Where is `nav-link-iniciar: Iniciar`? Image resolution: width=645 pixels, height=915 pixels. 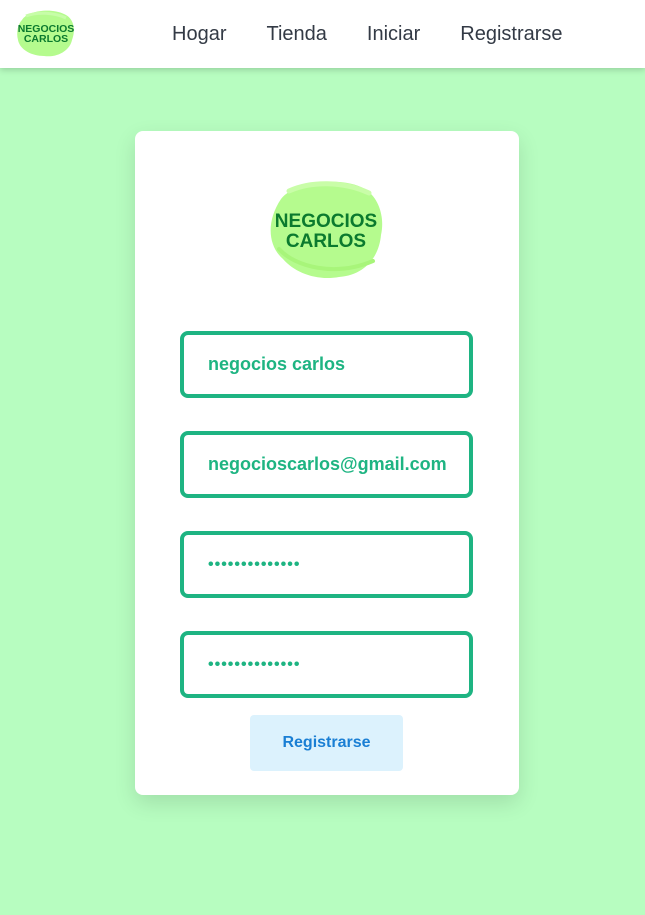
nav-link-iniciar: Iniciar is located at coordinates (393, 34).